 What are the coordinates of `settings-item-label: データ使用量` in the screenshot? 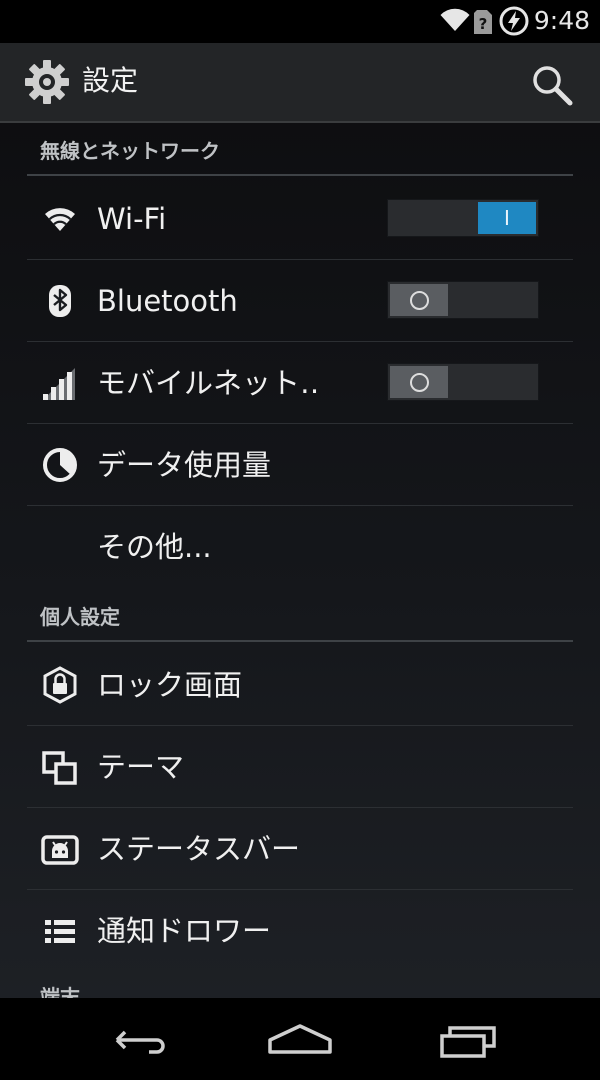 It's located at (184, 465).